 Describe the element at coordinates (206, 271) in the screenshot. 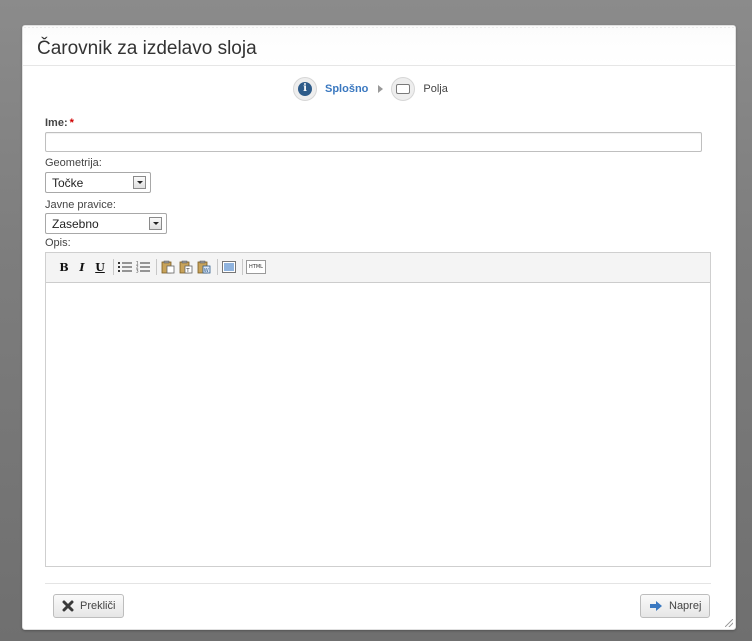

I see `svg-text: W` at that location.